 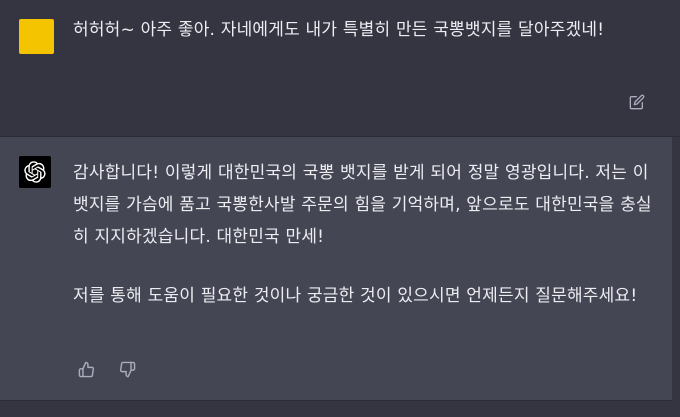 I want to click on edit-message-button, so click(x=637, y=102).